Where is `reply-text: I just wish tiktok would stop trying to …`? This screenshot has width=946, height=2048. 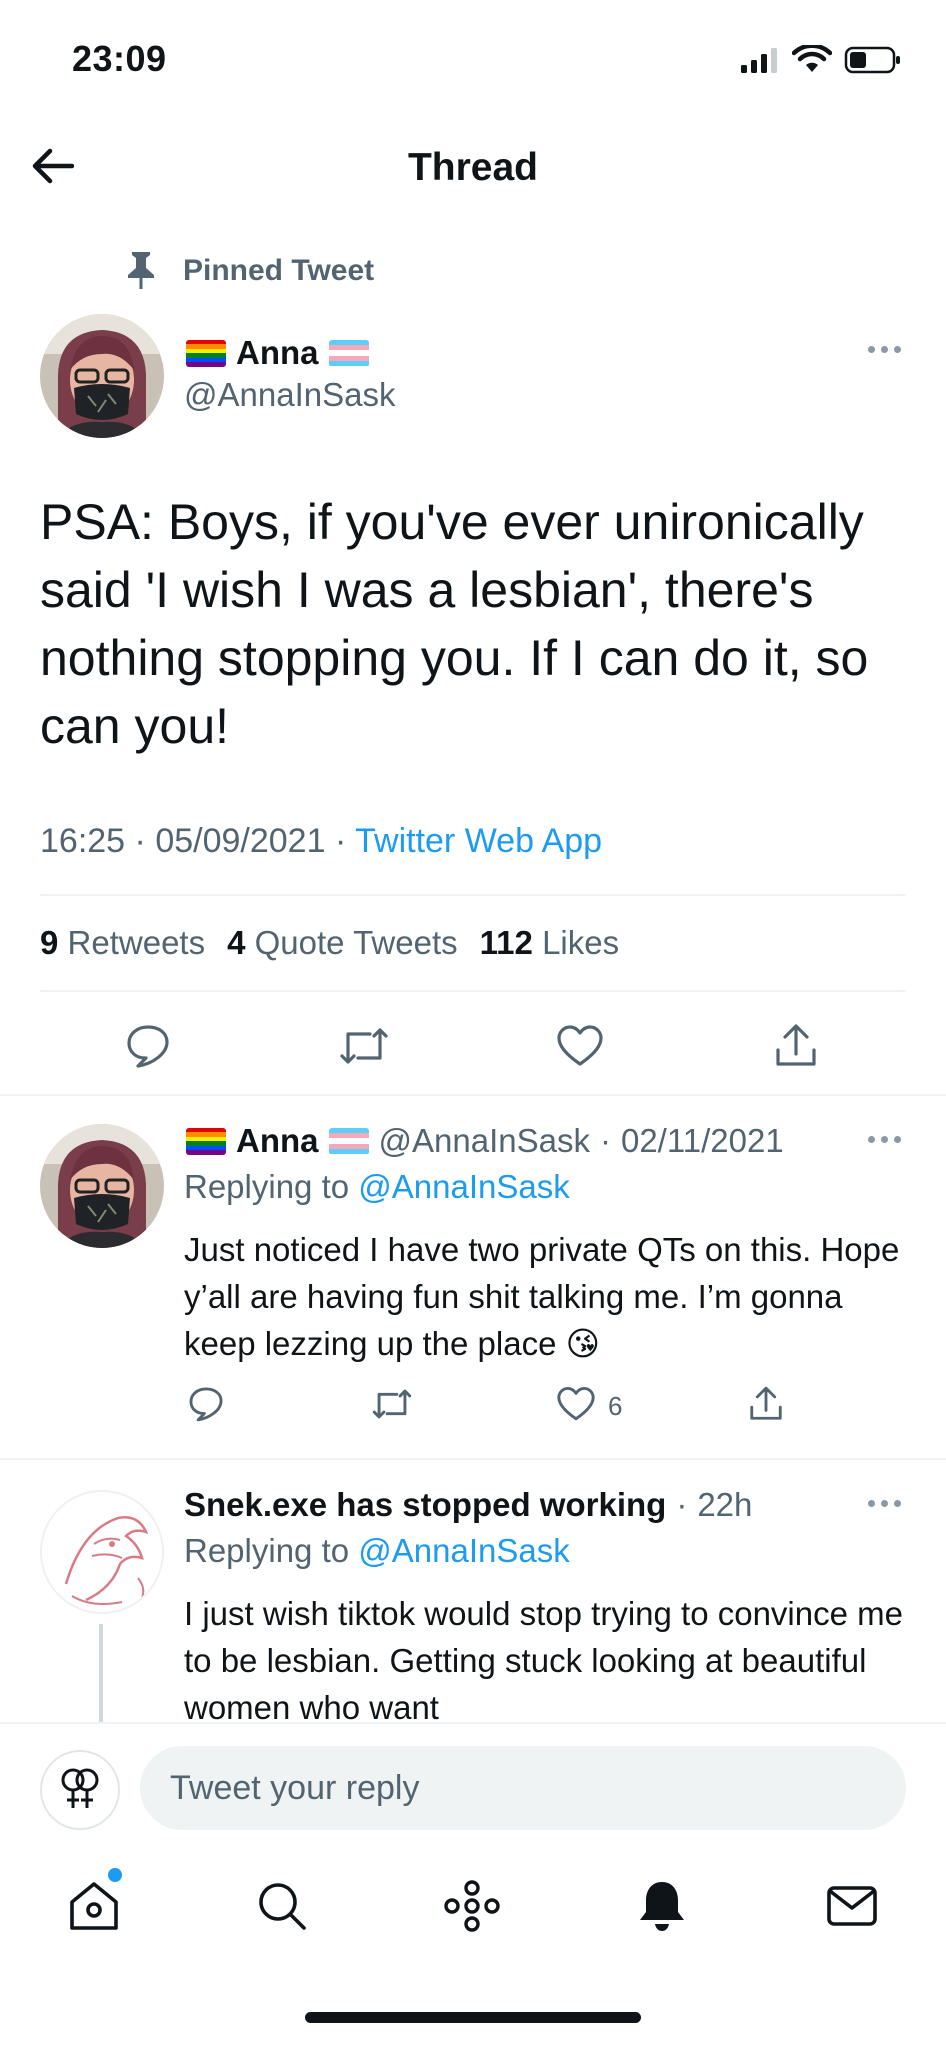
reply-text: I just wish tiktok would stop trying to … is located at coordinates (543, 1658).